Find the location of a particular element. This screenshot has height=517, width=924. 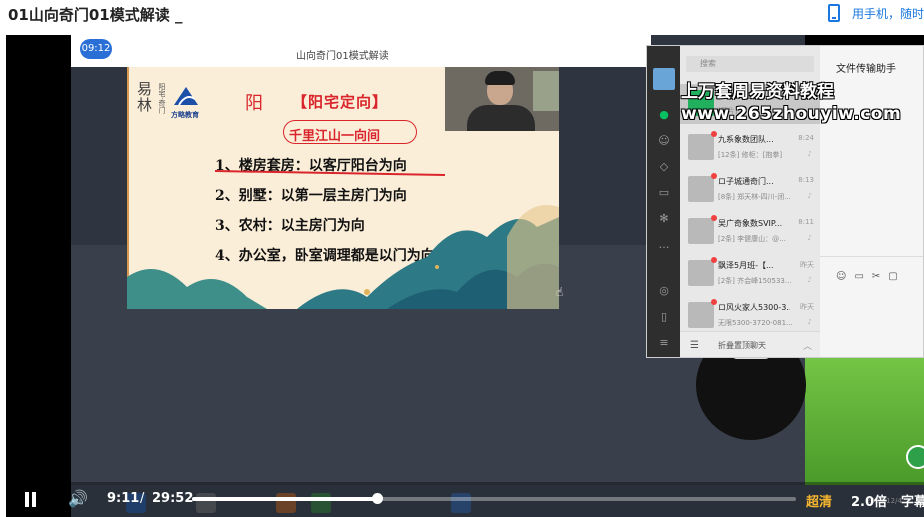

search-input: 搜索 is located at coordinates (750, 64).